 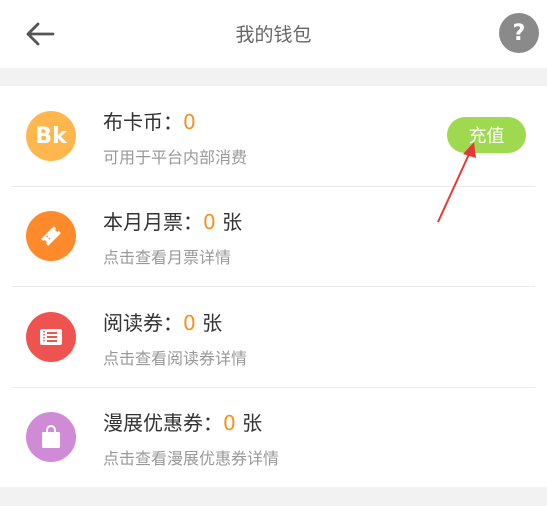 What do you see at coordinates (486, 135) in the screenshot?
I see `recharge-button: 充值` at bounding box center [486, 135].